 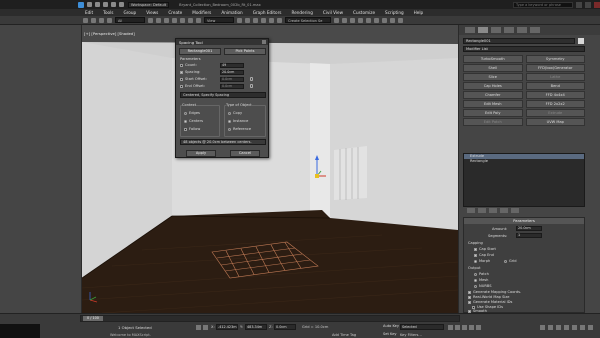 What do you see at coordinates (232, 72) in the screenshot?
I see `spacing-field: 20.0cm` at bounding box center [232, 72].